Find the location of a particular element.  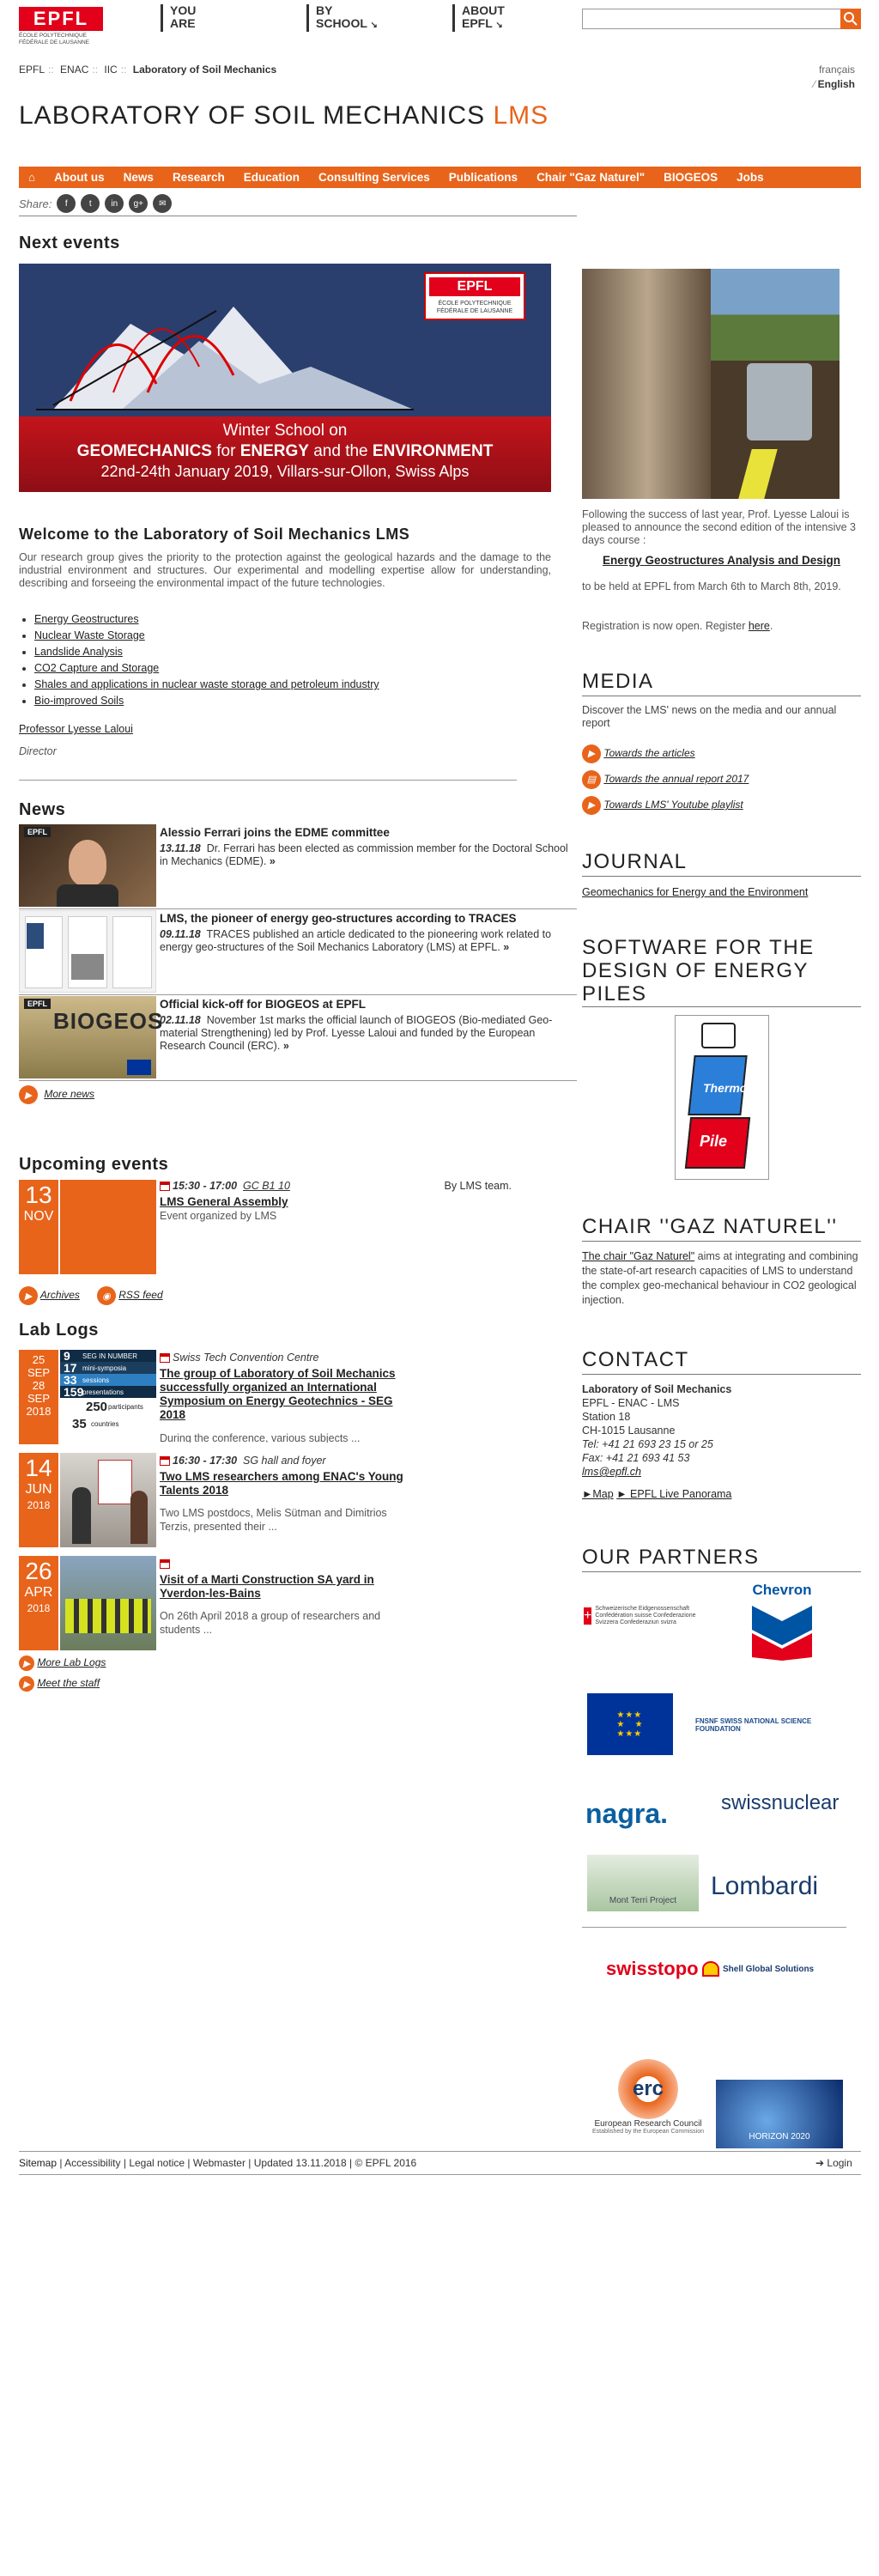

rss-icon: ◉ is located at coordinates (106, 1295).